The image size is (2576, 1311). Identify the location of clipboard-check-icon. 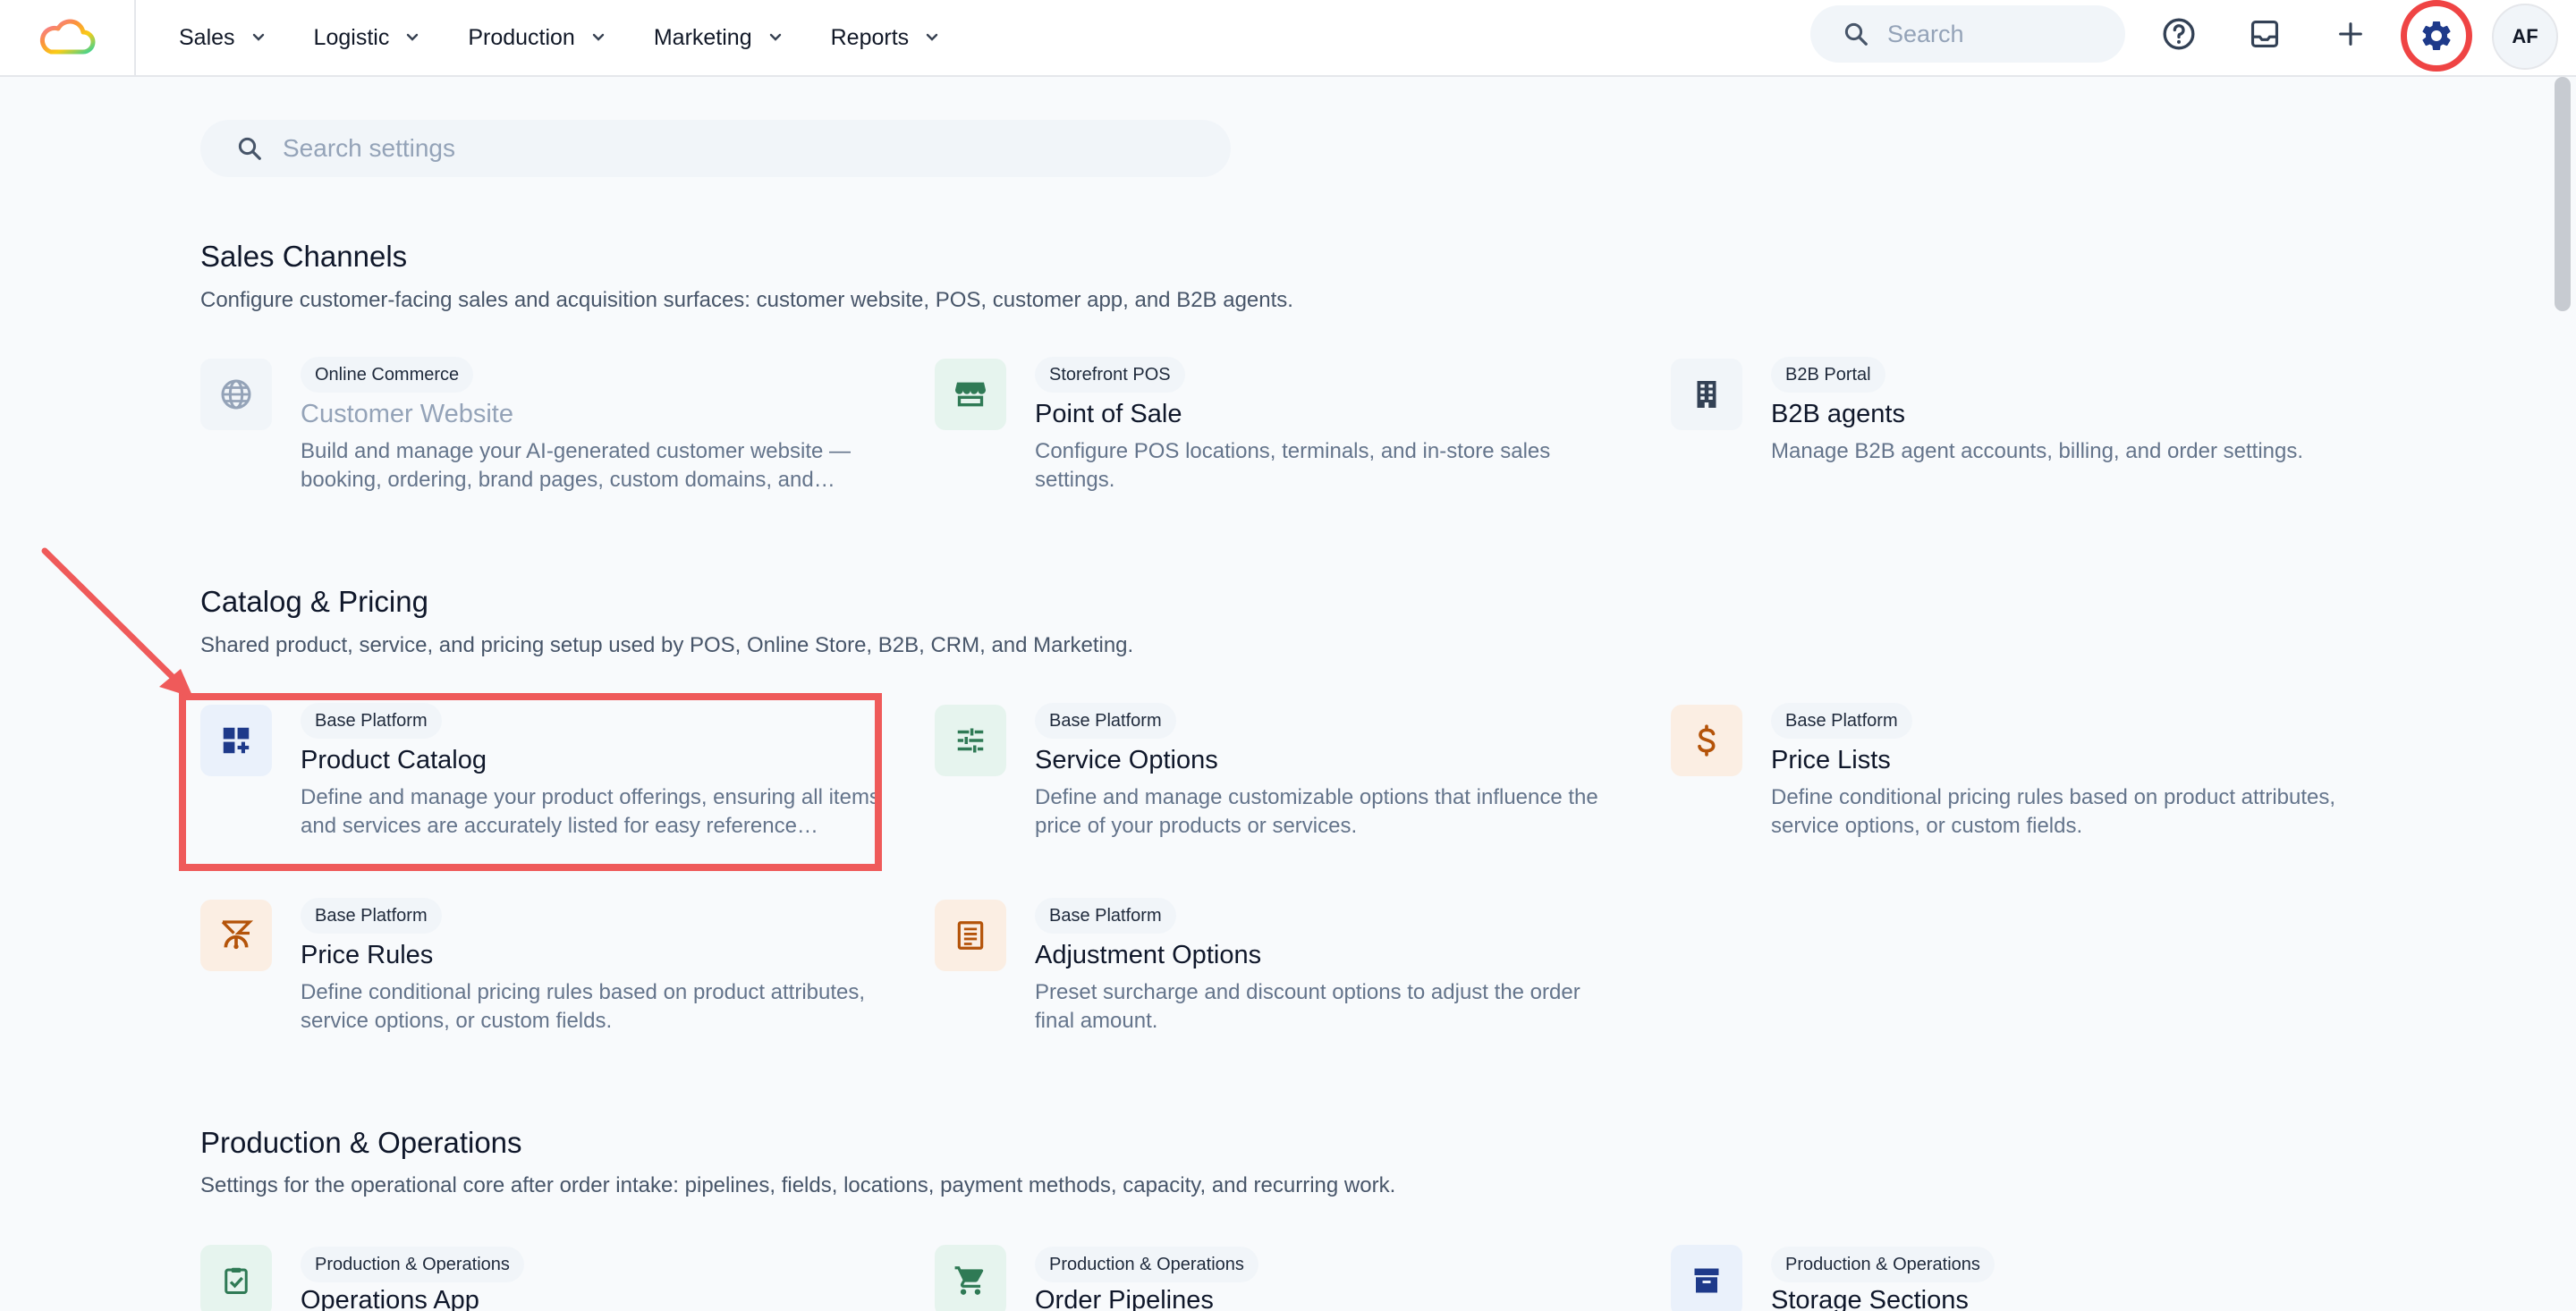
(236, 1280).